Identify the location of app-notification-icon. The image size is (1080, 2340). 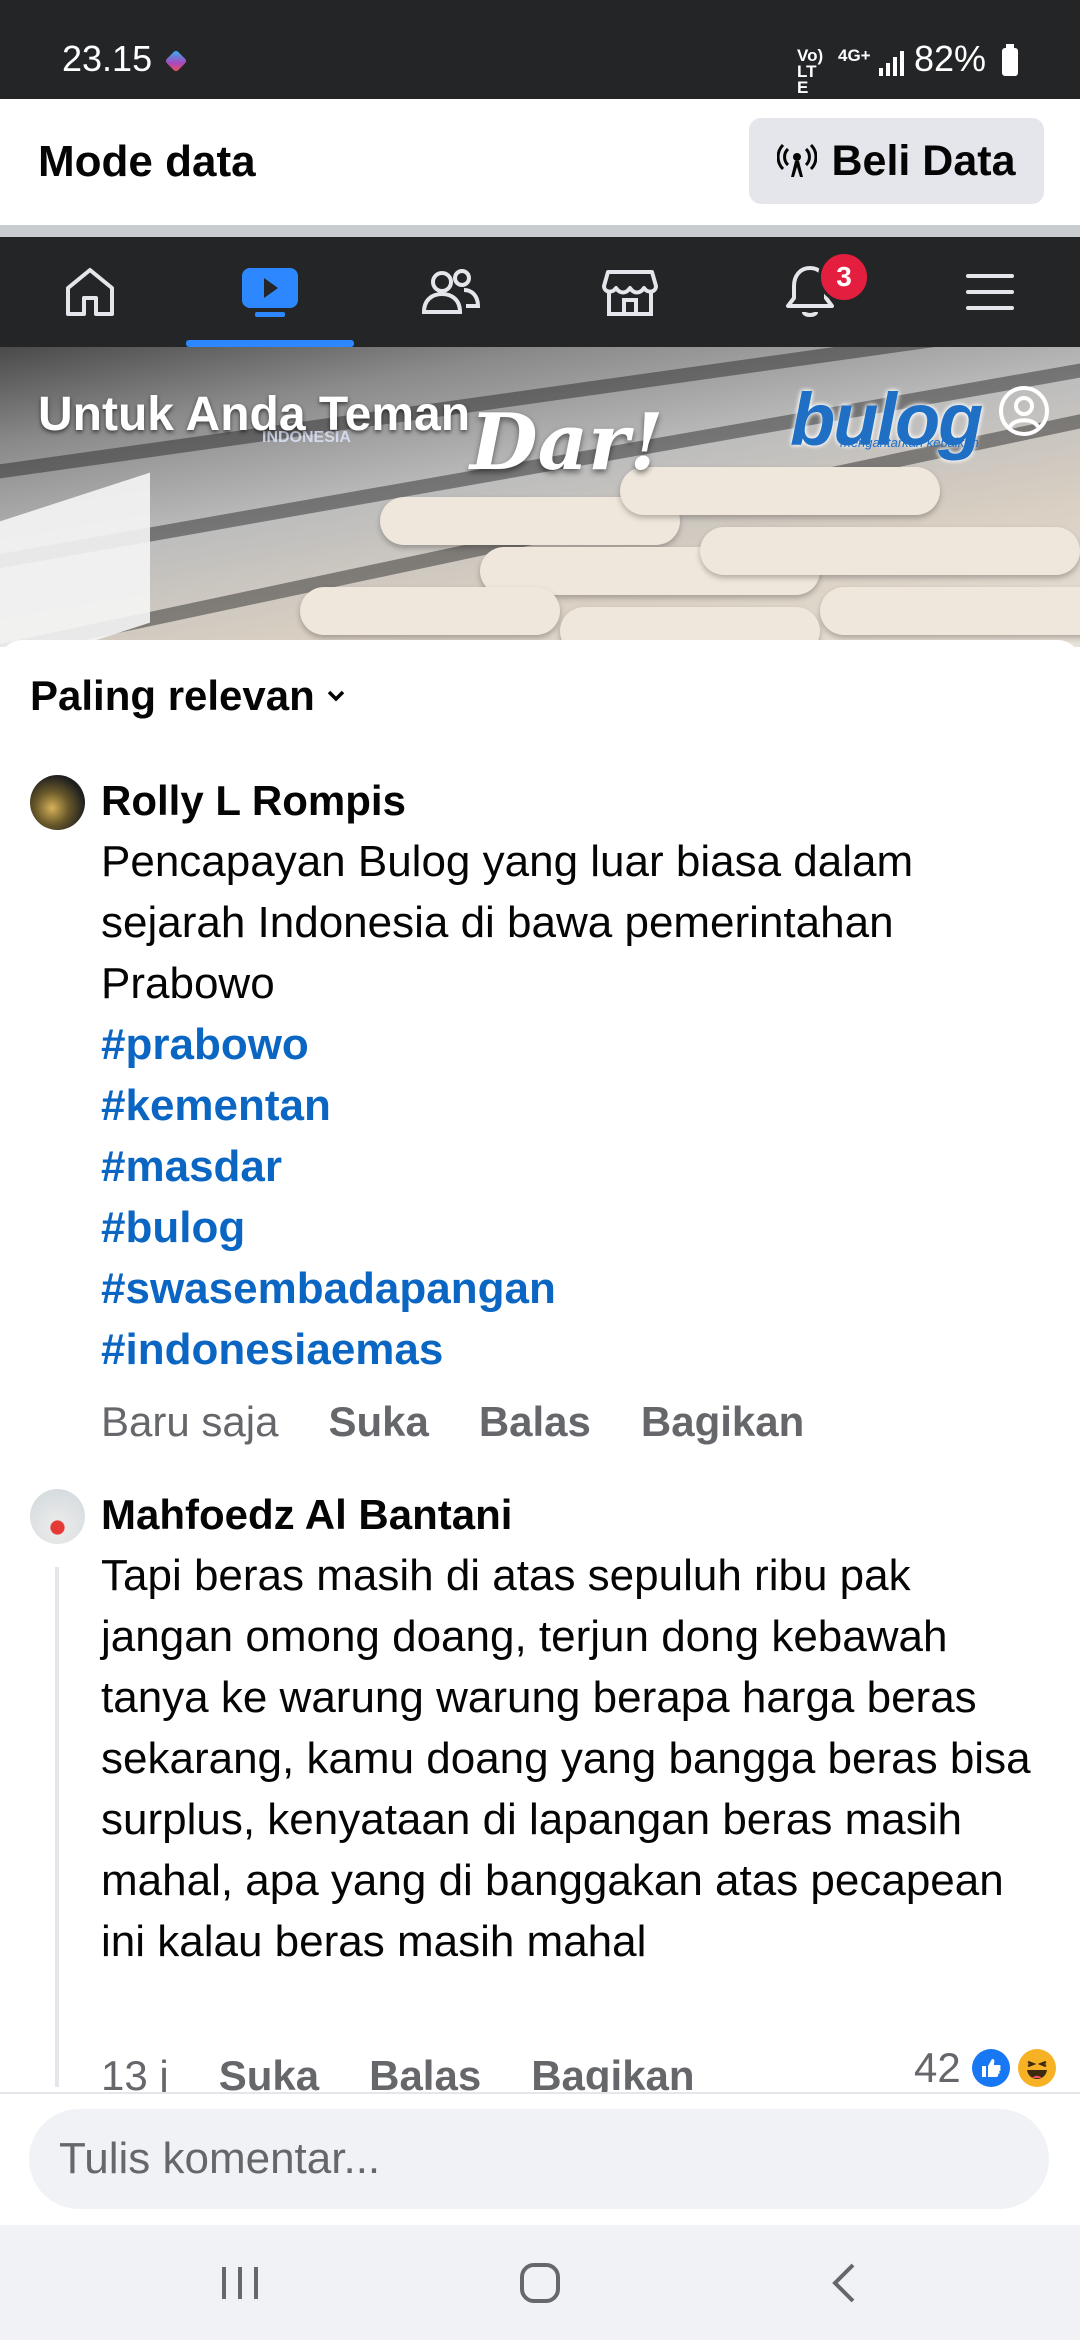
(176, 61).